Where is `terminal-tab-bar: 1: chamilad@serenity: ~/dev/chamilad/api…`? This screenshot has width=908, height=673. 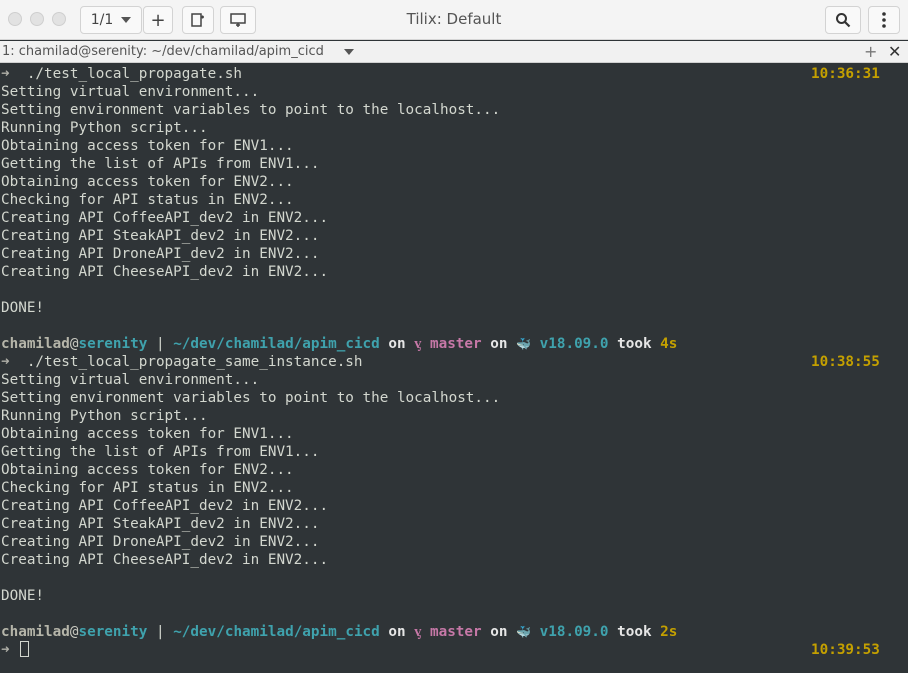
terminal-tab-bar: 1: chamilad@serenity: ~/dev/chamilad/api… is located at coordinates (454, 52).